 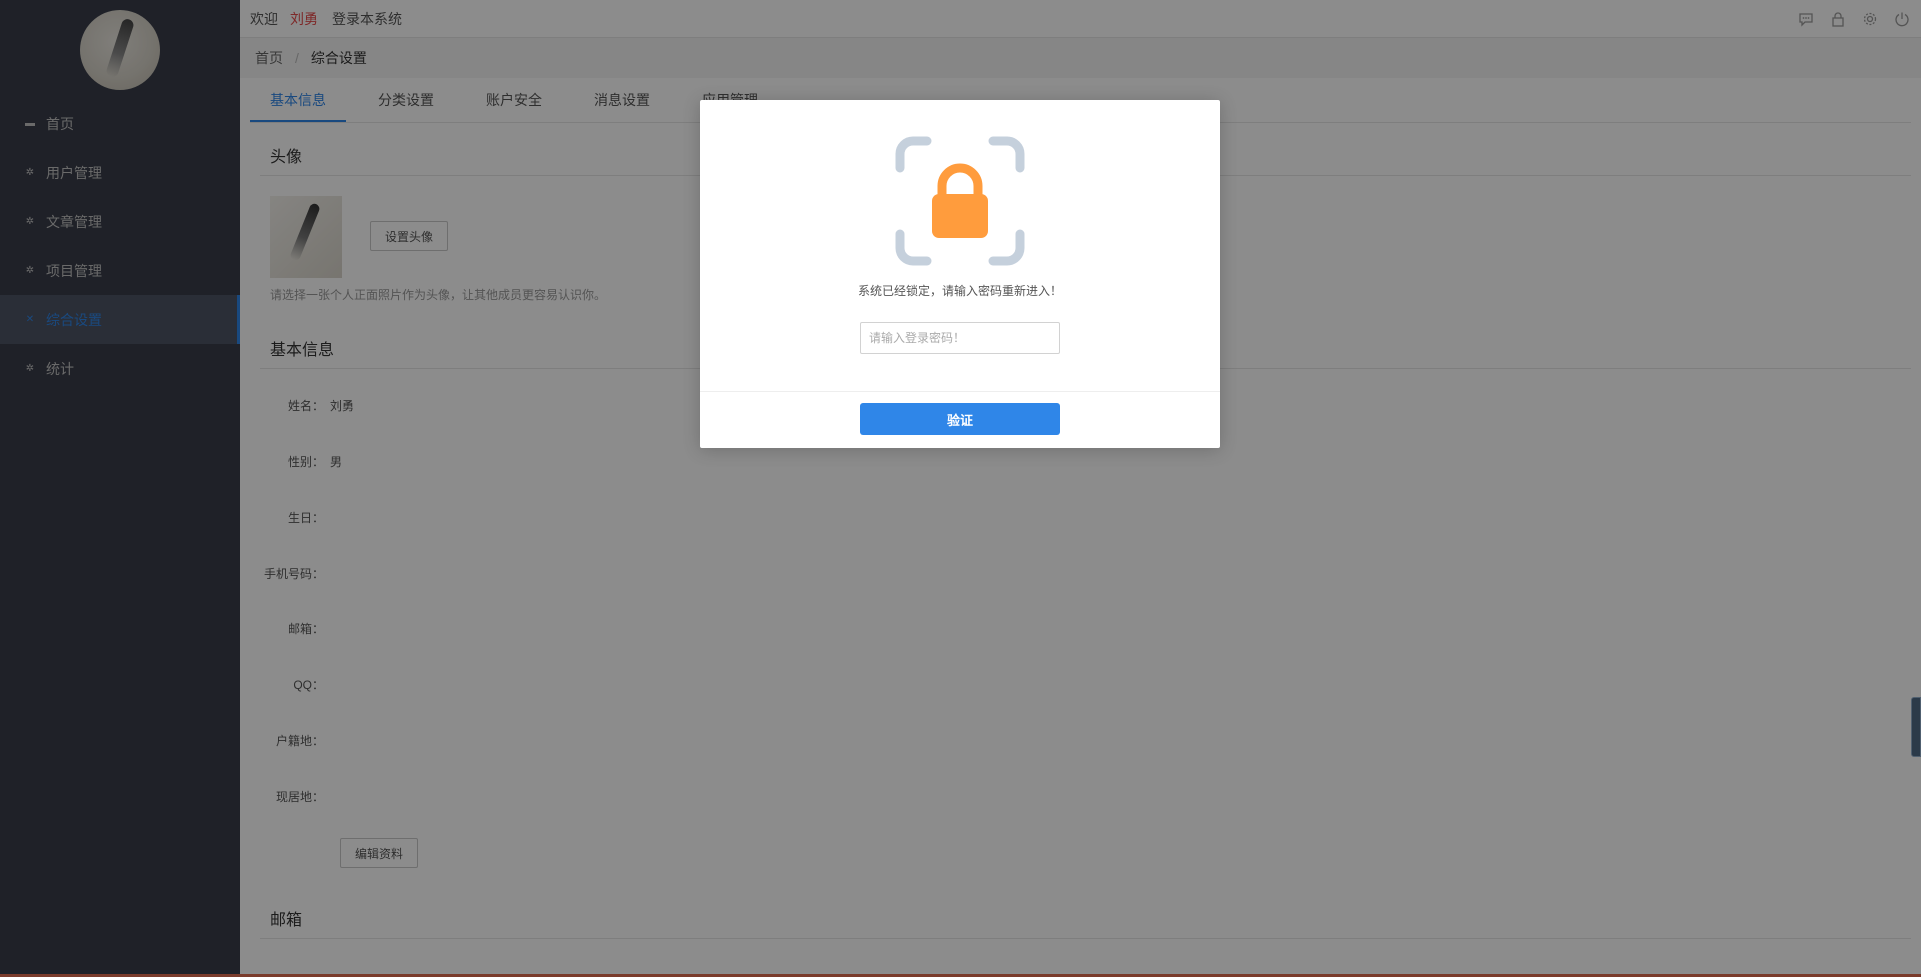 What do you see at coordinates (960, 274) in the screenshot?
I see `lock-screen-dialog: 系统已经锁定，请输入密码重新进入！ 验证` at bounding box center [960, 274].